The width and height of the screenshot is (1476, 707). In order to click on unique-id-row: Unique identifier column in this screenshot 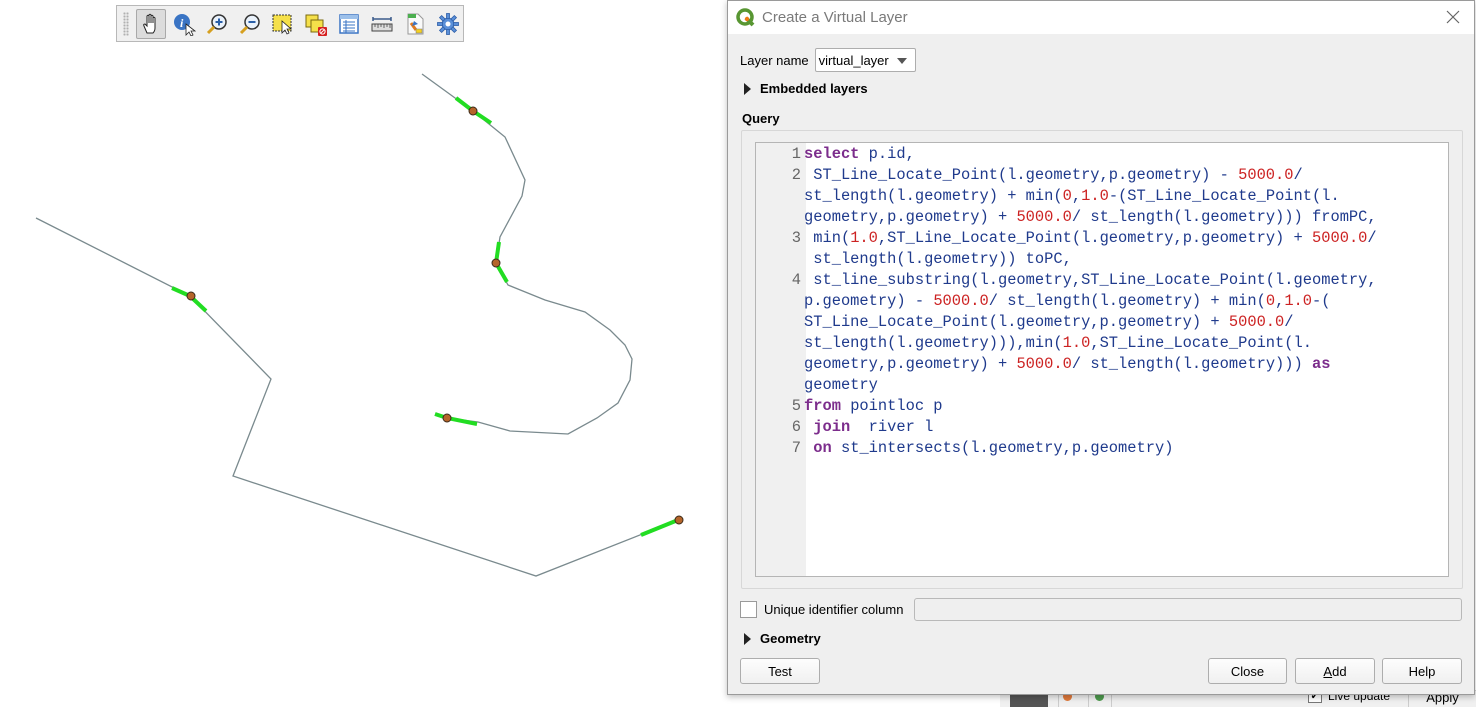, I will do `click(821, 609)`.